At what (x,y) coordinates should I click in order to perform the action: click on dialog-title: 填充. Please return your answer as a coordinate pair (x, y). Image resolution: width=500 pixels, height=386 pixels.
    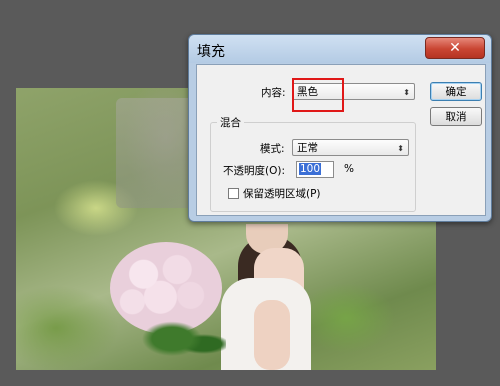
    Looking at the image, I should click on (211, 52).